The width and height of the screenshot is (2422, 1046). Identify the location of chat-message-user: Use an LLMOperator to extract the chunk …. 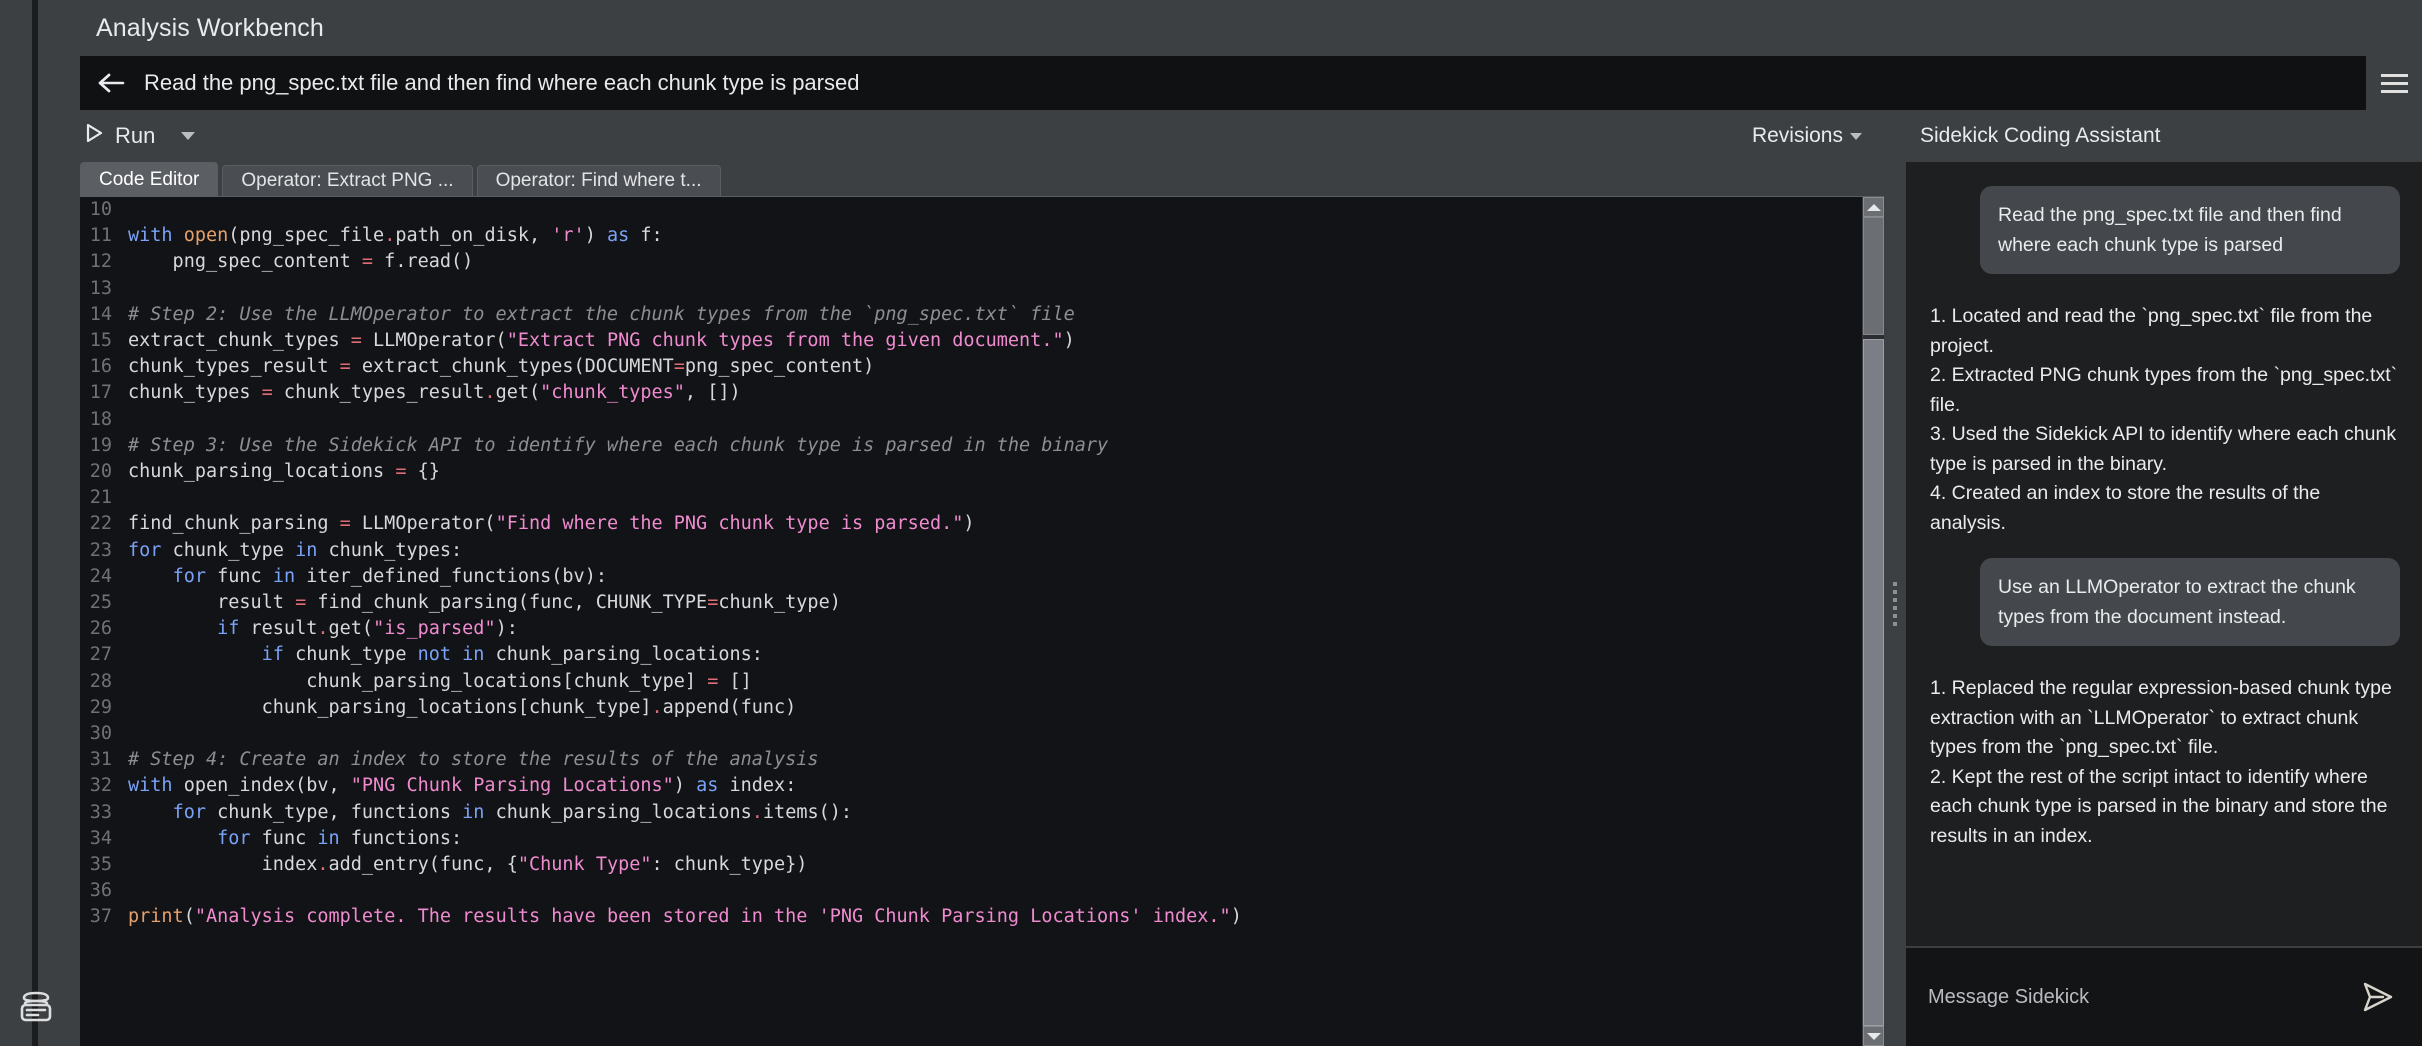
(2190, 602).